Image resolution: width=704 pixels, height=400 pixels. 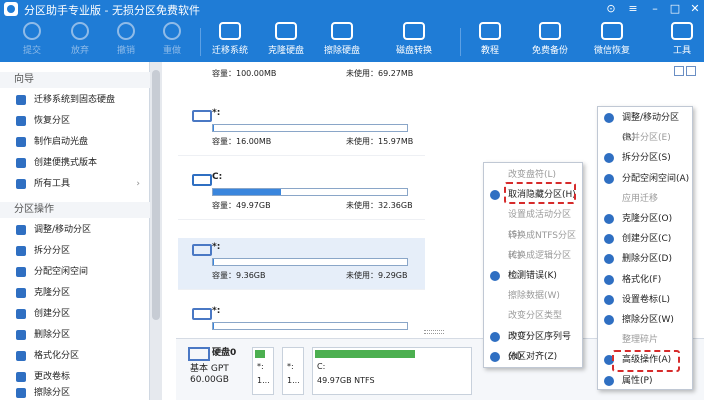 What do you see at coordinates (645, 259) in the screenshot?
I see `menu-item: 删除分区(D)` at bounding box center [645, 259].